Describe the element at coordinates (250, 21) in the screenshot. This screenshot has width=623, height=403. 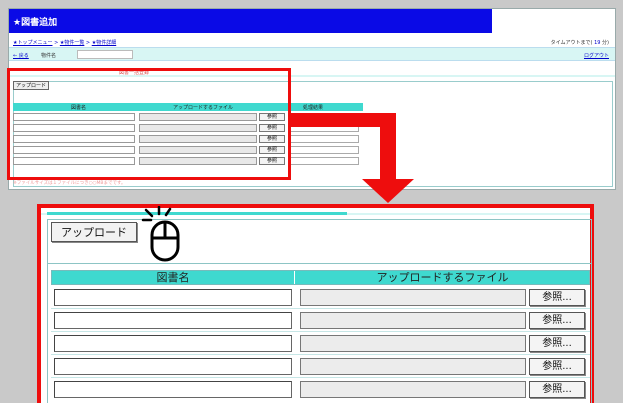
I see `window-title: ★図書追加` at that location.